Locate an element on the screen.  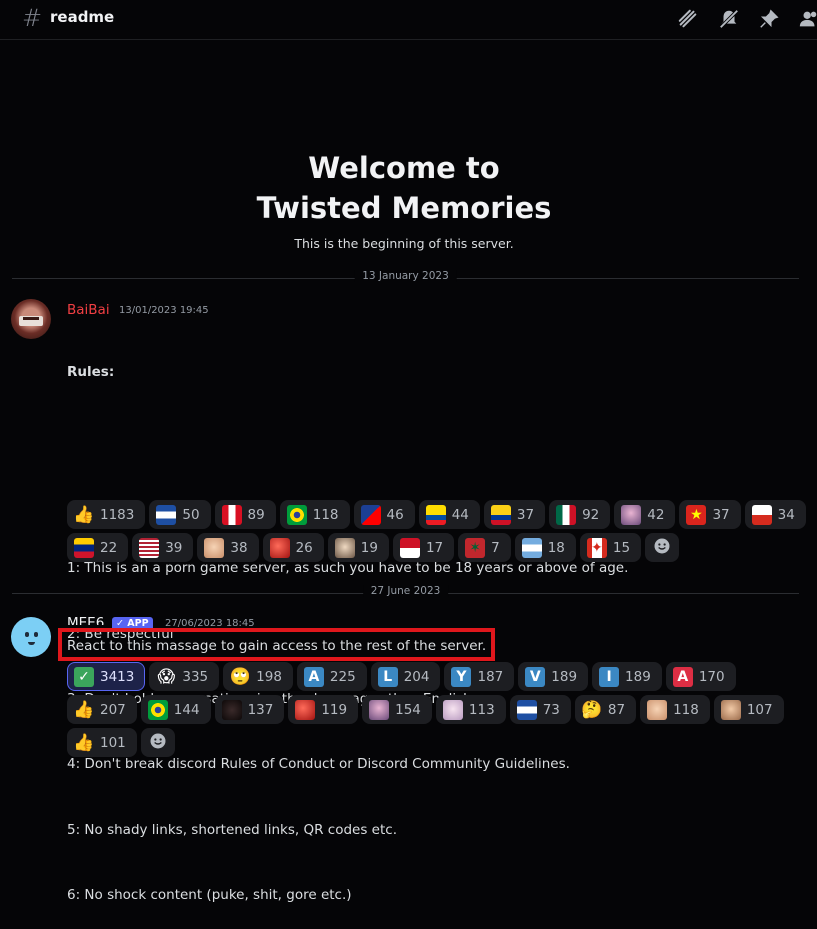
mute-bell-icon is located at coordinates (729, 19).